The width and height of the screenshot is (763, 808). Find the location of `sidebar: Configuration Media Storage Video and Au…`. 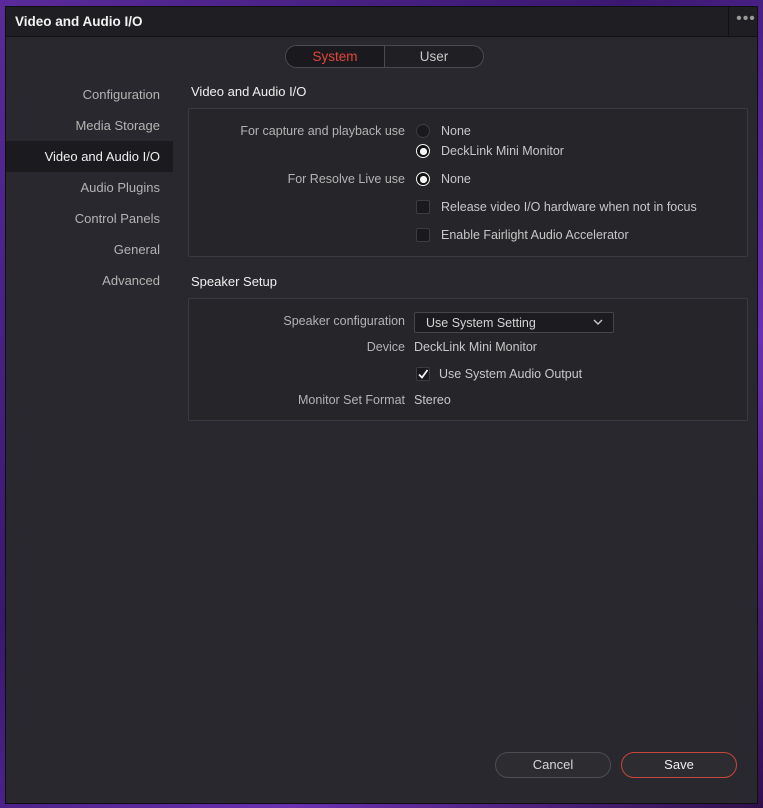

sidebar: Configuration Media Storage Video and Au… is located at coordinates (89, 187).